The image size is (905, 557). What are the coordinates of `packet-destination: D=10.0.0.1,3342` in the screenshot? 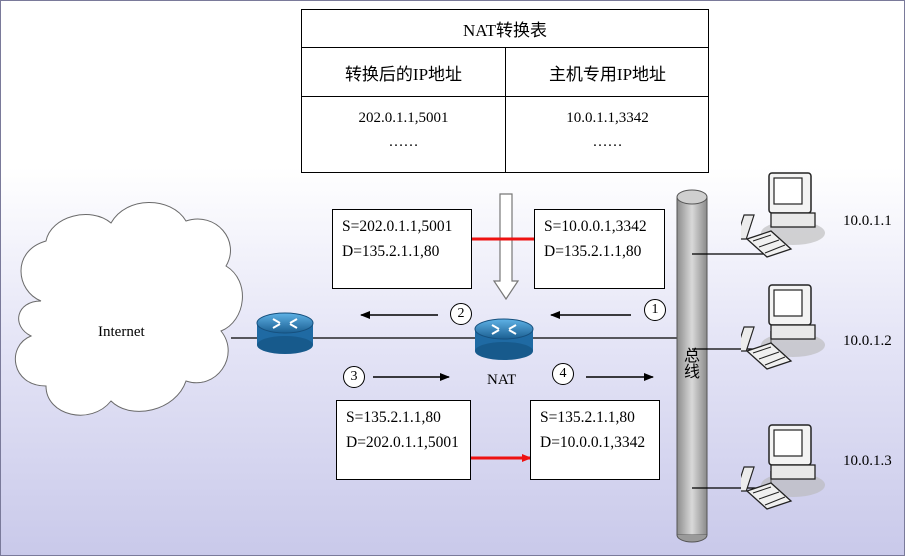 It's located at (593, 442).